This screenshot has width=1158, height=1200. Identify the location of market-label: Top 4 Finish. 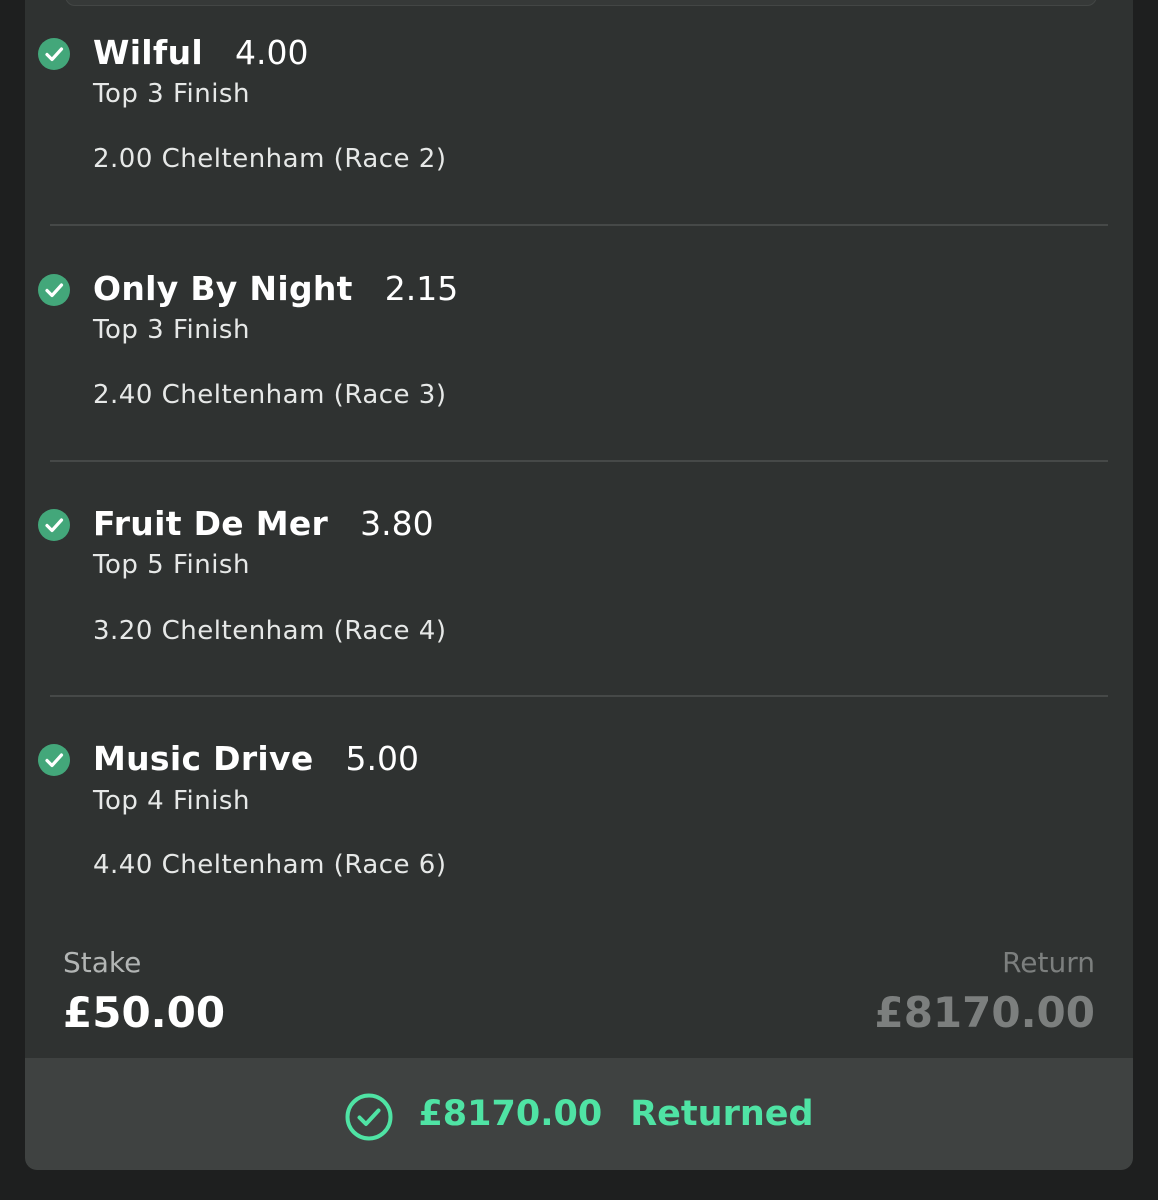
(171, 801).